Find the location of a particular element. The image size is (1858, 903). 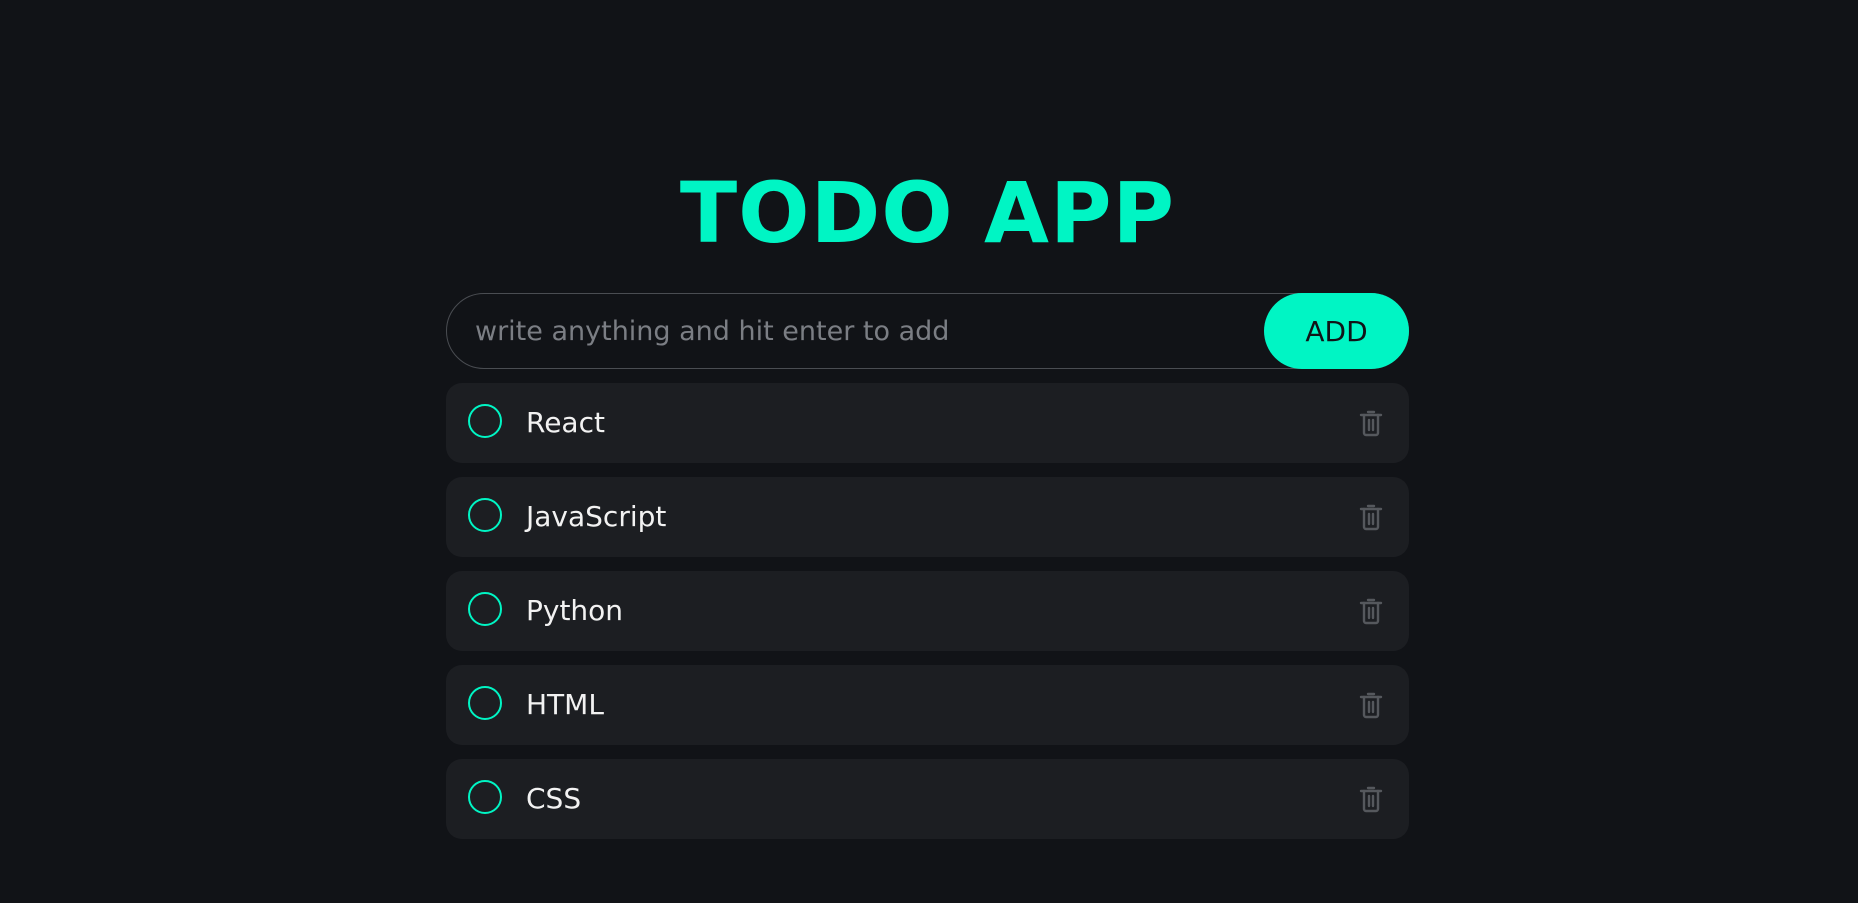

app-title: TODO APP is located at coordinates (927, 213).